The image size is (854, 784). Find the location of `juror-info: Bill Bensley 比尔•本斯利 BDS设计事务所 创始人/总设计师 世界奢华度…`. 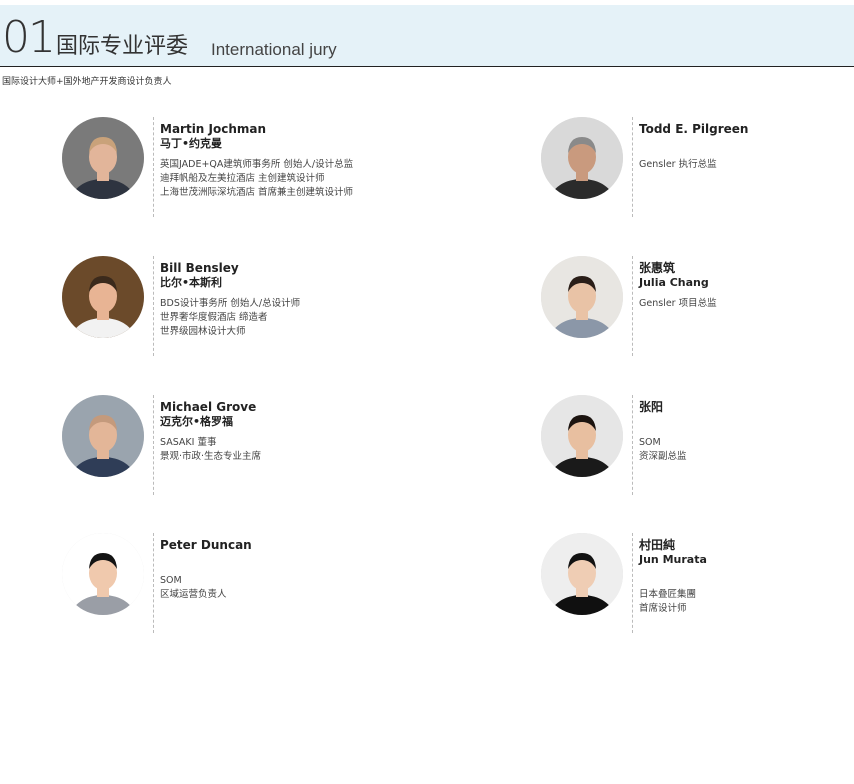

juror-info: Bill Bensley 比尔•本斯利 BDS设计事务所 创始人/总设计师 世界奢华度… is located at coordinates (280, 300).